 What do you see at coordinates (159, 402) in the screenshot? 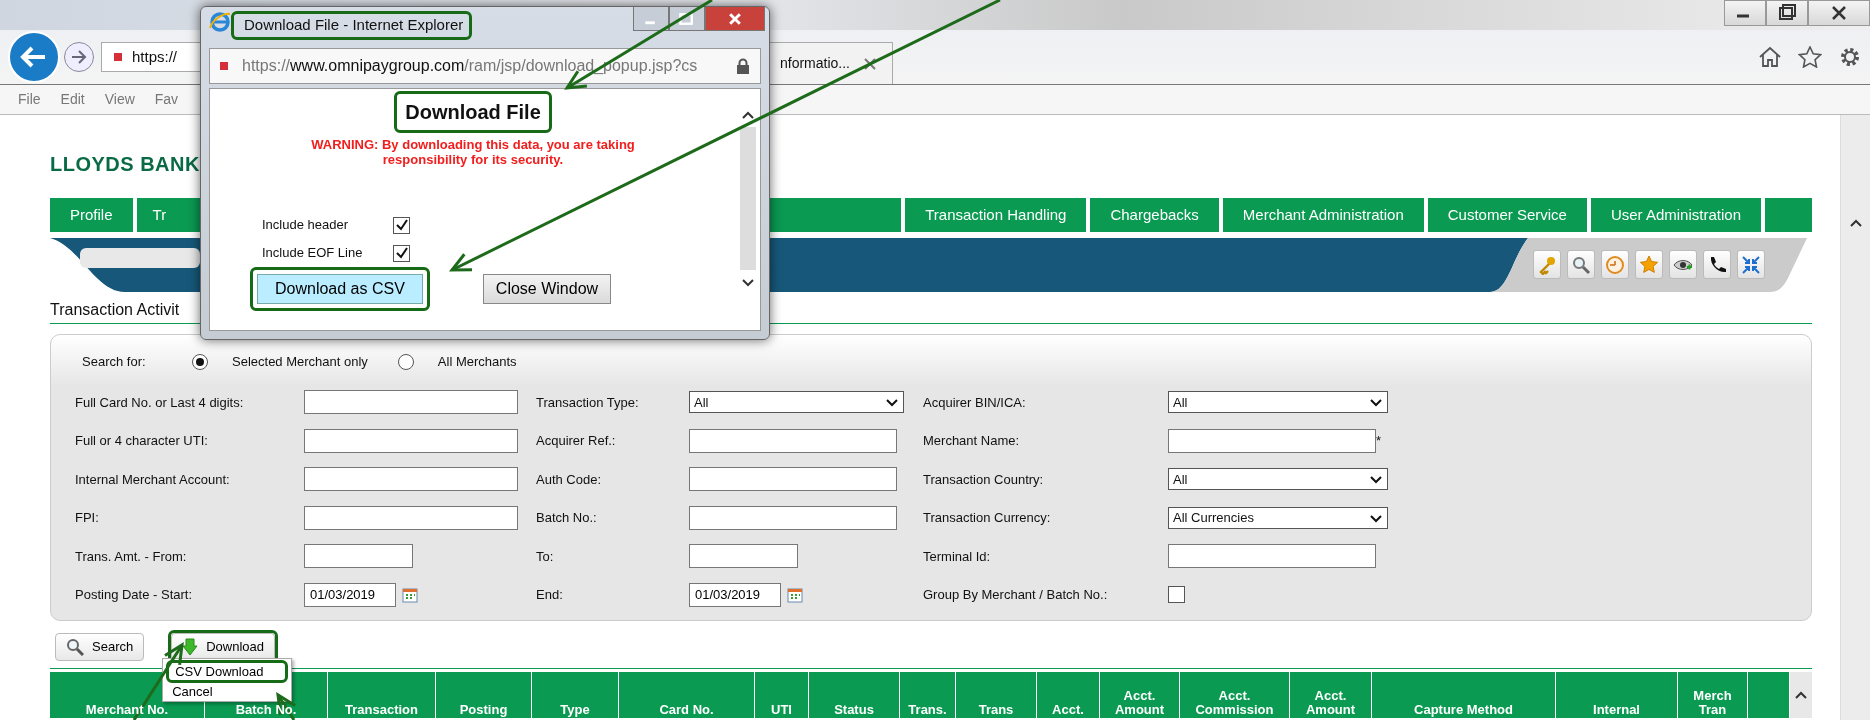
I see `field-label: Full Card No. or Last 4 digits:` at bounding box center [159, 402].